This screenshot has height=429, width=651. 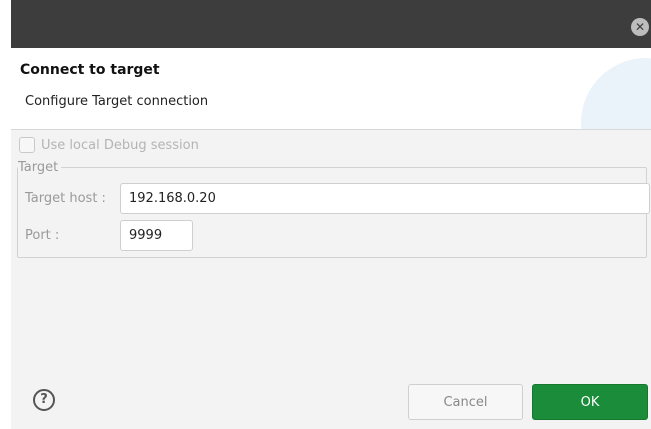 I want to click on close-icon: ✕, so click(x=640, y=27).